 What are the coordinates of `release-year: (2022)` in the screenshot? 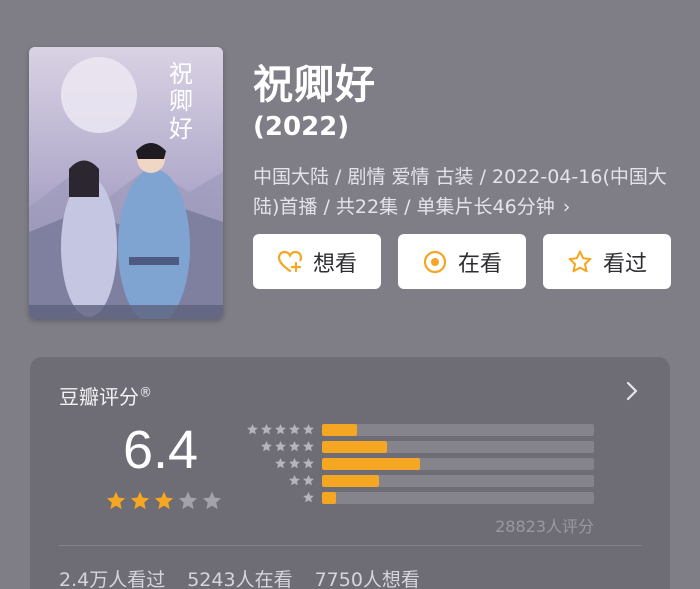 It's located at (301, 127).